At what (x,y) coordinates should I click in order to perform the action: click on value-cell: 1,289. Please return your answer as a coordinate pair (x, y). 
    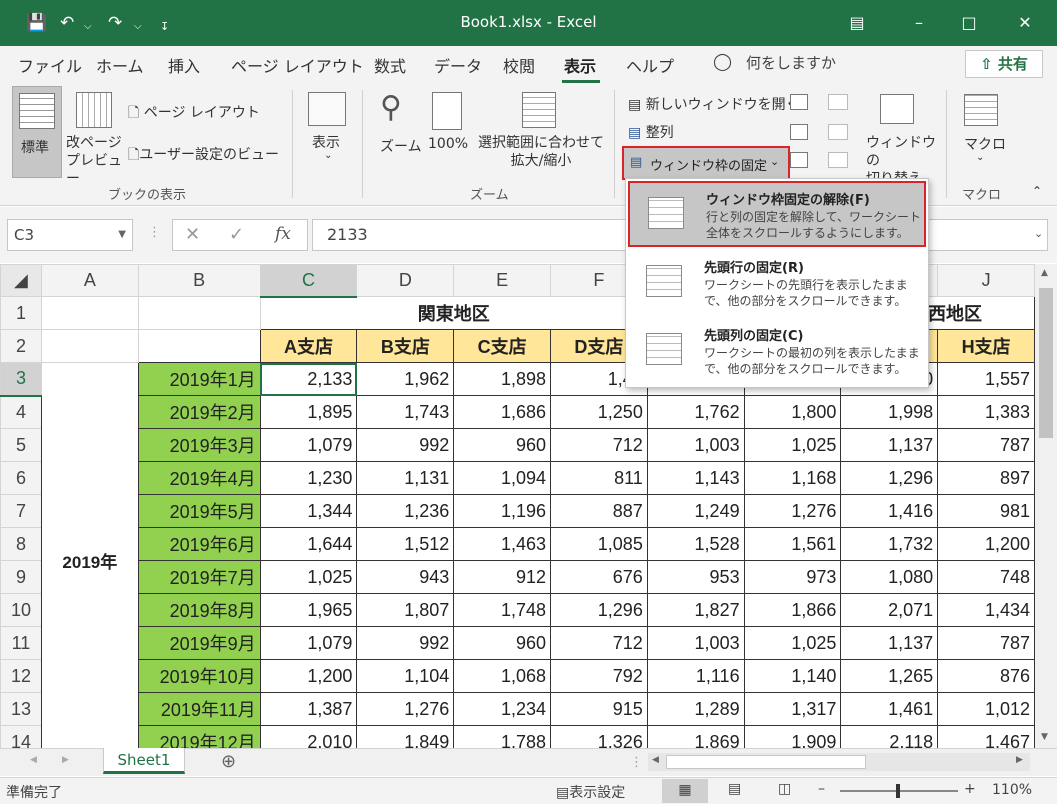
    Looking at the image, I should click on (695, 709).